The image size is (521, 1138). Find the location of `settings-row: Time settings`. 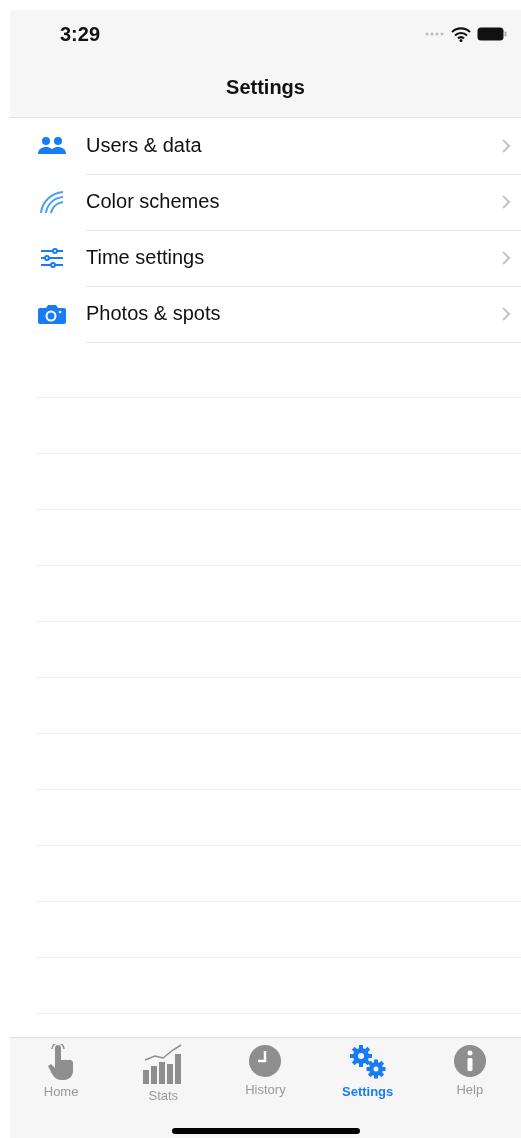

settings-row: Time settings is located at coordinates (265, 258).